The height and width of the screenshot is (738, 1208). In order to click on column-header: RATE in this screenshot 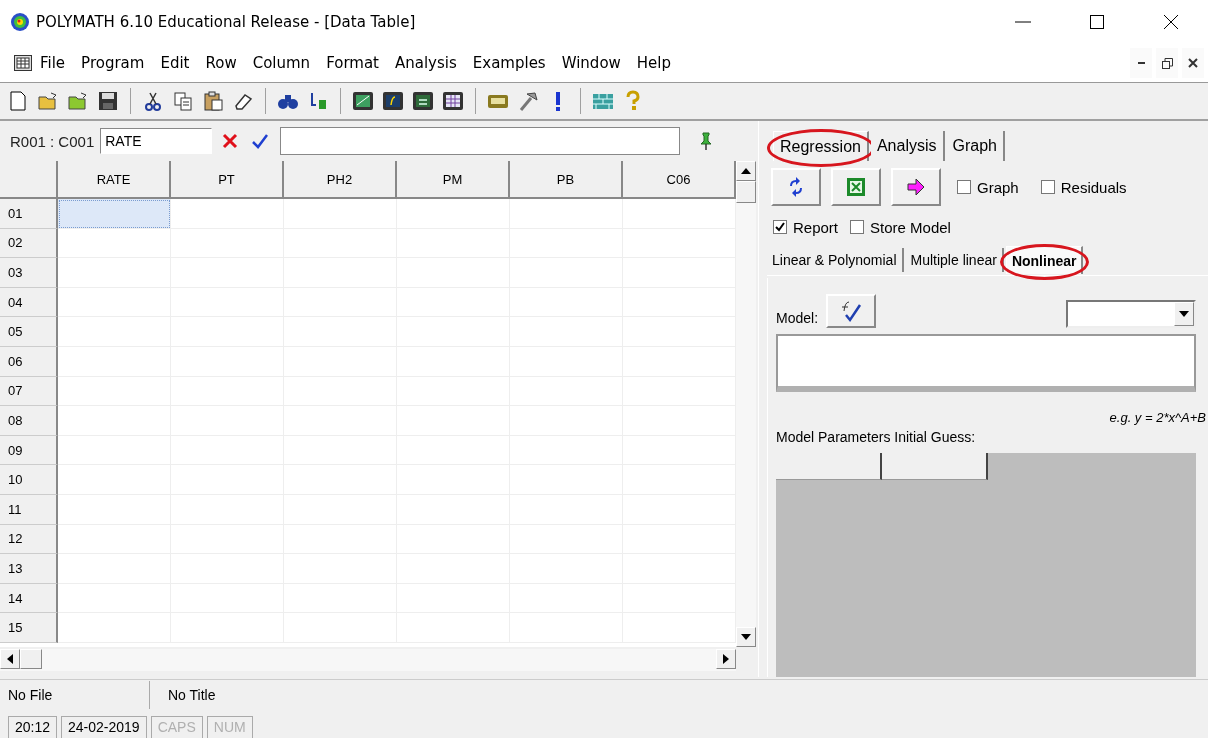, I will do `click(114, 180)`.